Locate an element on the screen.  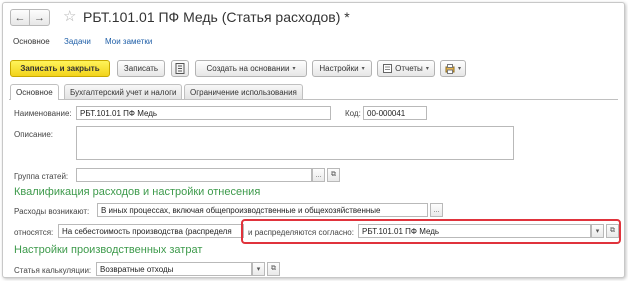
star-icon: ☆ is located at coordinates (69, 16).